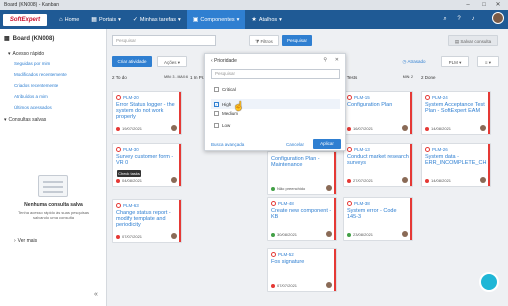  I want to click on option-high: ✓ High, so click(275, 104).